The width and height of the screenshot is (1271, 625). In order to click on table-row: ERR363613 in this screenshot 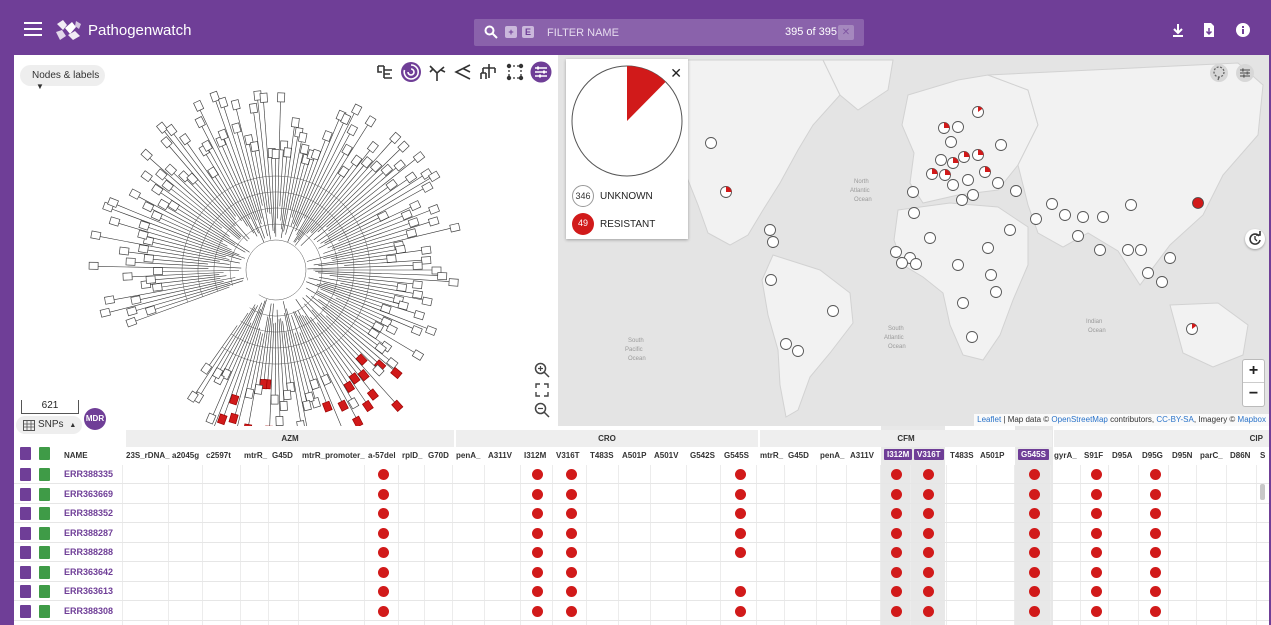, I will do `click(641, 591)`.